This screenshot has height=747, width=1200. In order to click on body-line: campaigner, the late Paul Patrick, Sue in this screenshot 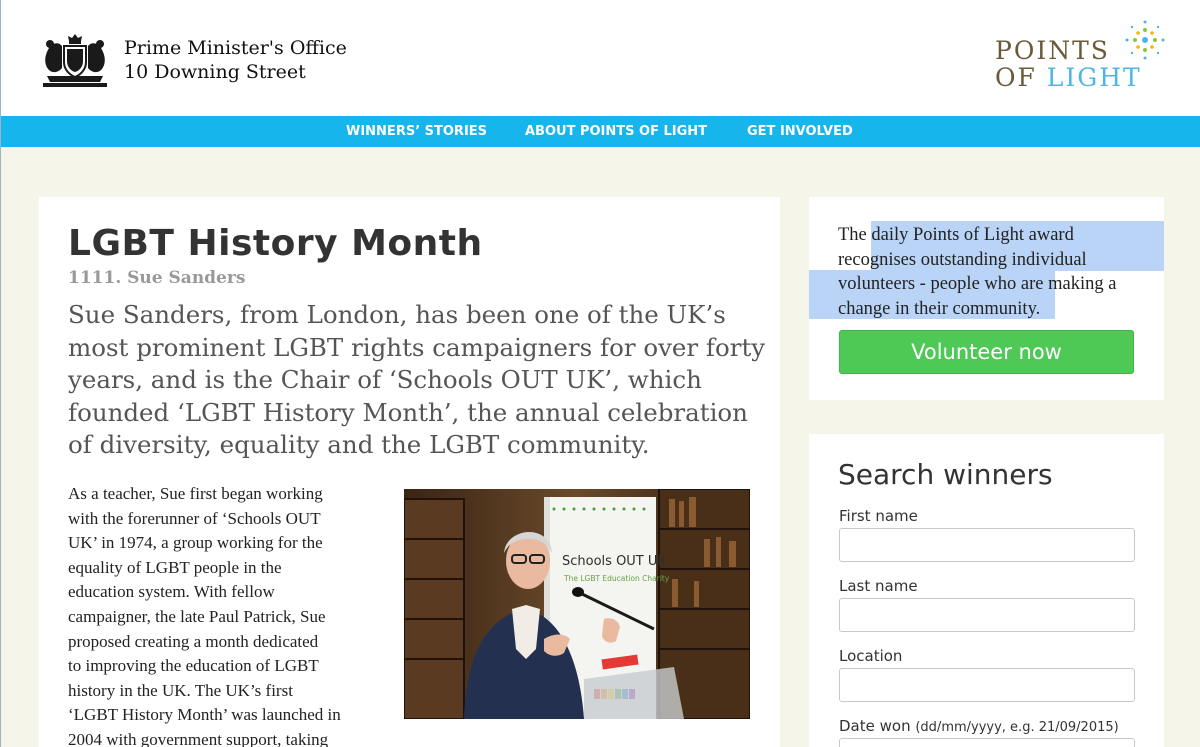, I will do `click(197, 616)`.